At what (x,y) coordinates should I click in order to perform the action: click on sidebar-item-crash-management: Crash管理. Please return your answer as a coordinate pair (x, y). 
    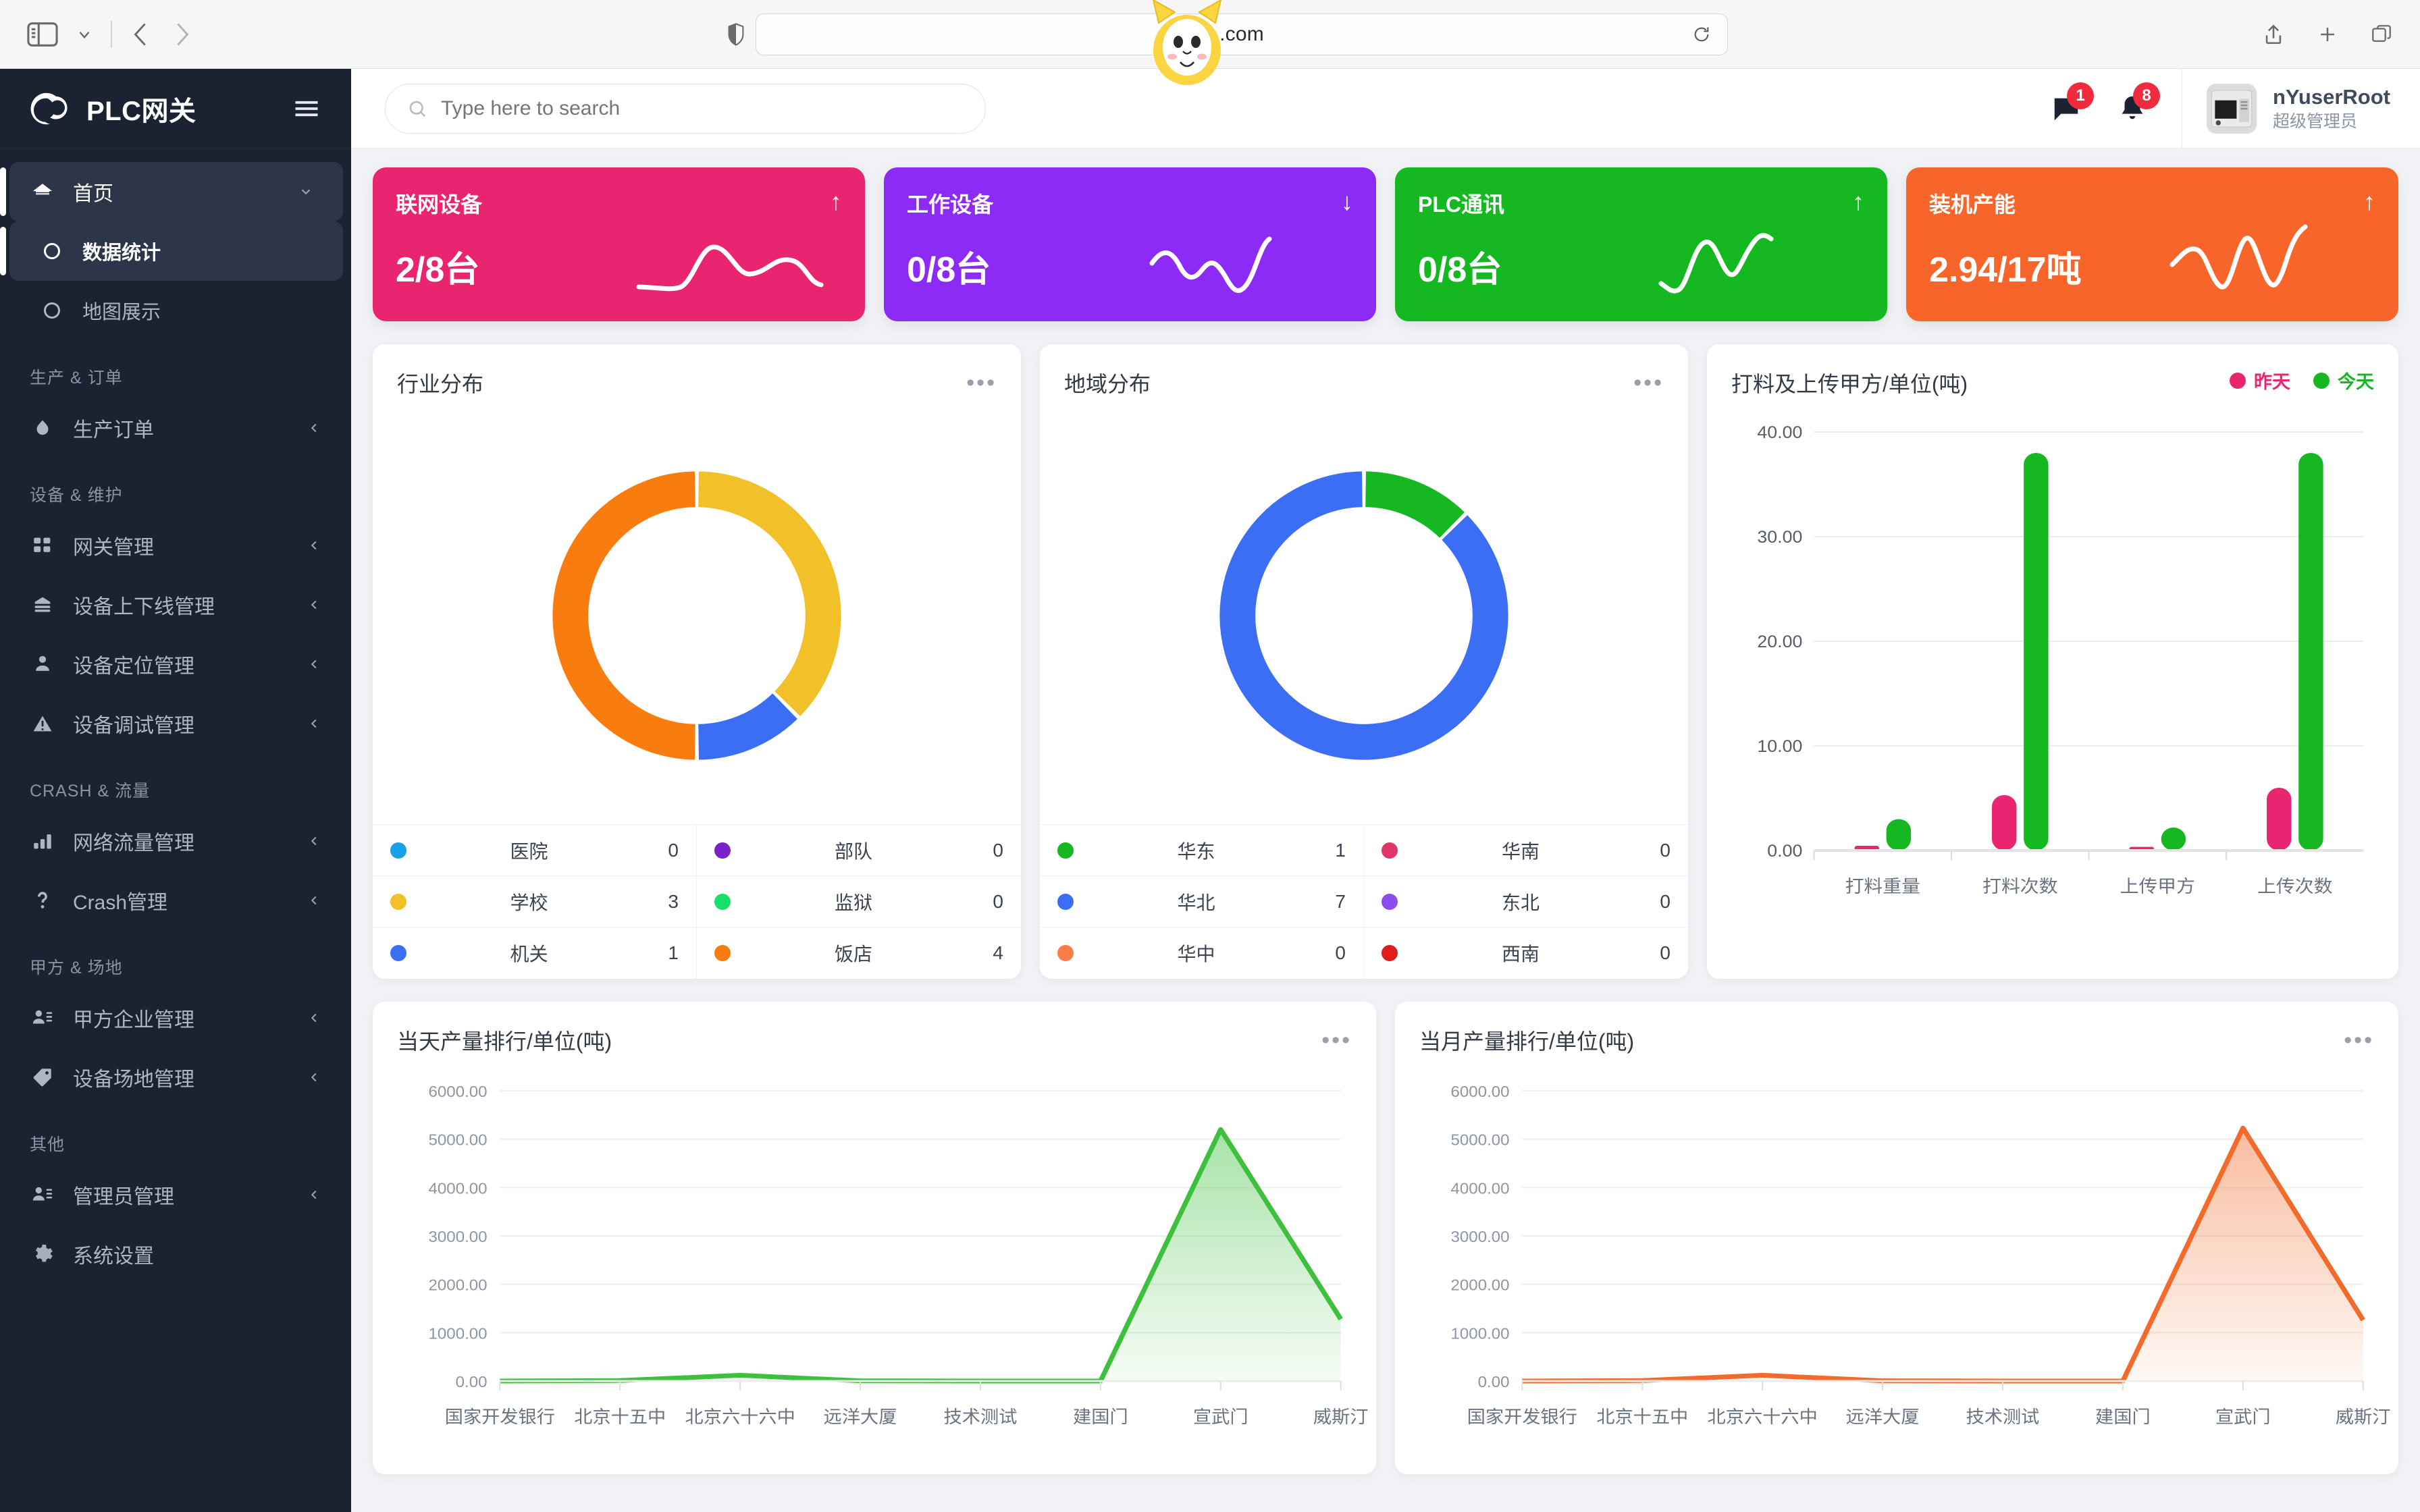
    Looking at the image, I should click on (175, 900).